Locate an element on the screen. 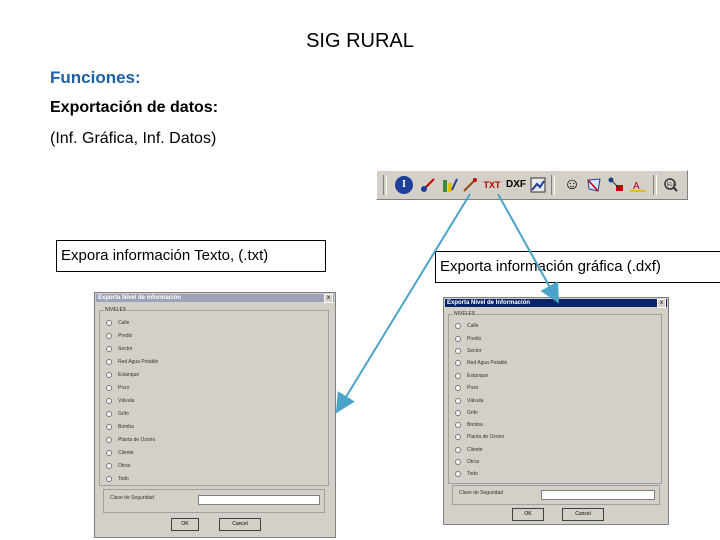  arrows-overlay is located at coordinates (447, 303).